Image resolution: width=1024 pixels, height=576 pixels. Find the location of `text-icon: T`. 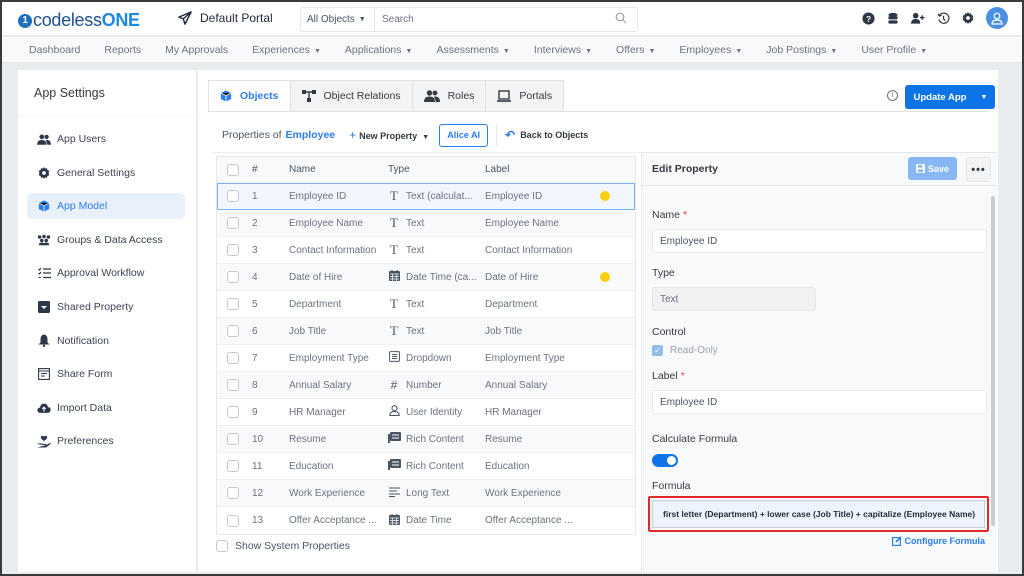

text-icon: T is located at coordinates (394, 303).